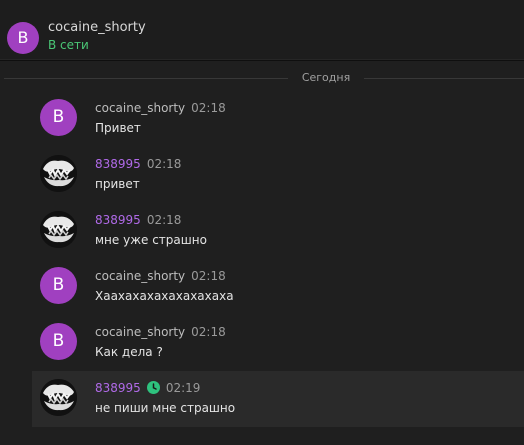 The width and height of the screenshot is (524, 445). I want to click on message-meta: 838995 02:19, so click(147, 388).